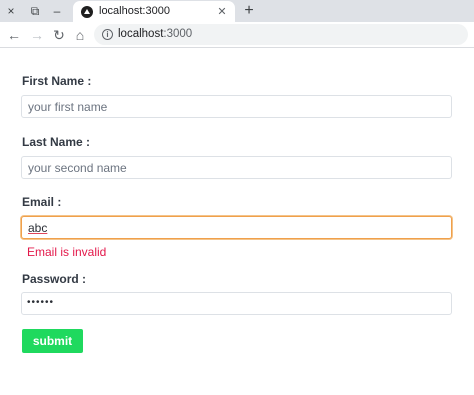 Image resolution: width=474 pixels, height=395 pixels. Describe the element at coordinates (57, 81) in the screenshot. I see `first-name-label: First Name :` at that location.